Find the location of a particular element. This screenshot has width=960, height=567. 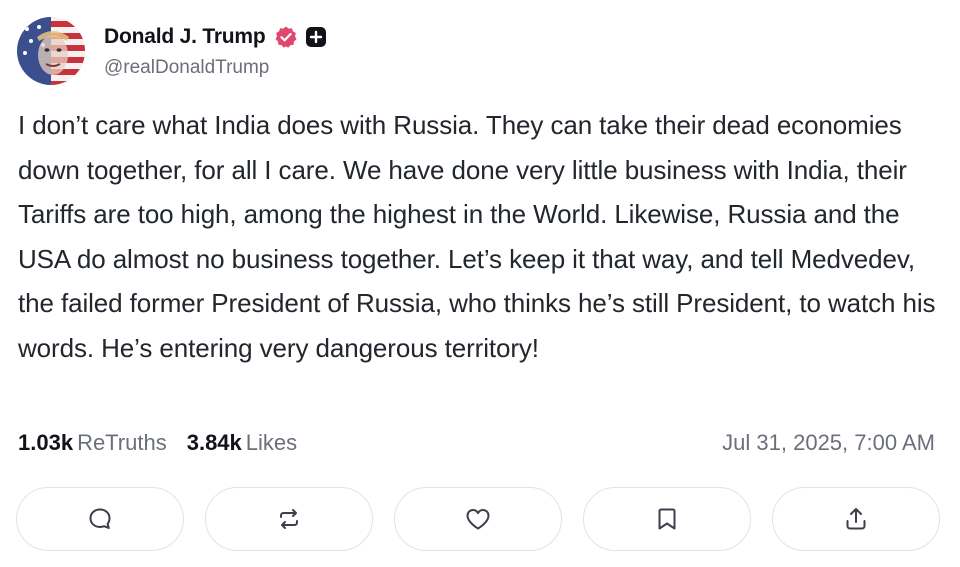

reply-button is located at coordinates (100, 519).